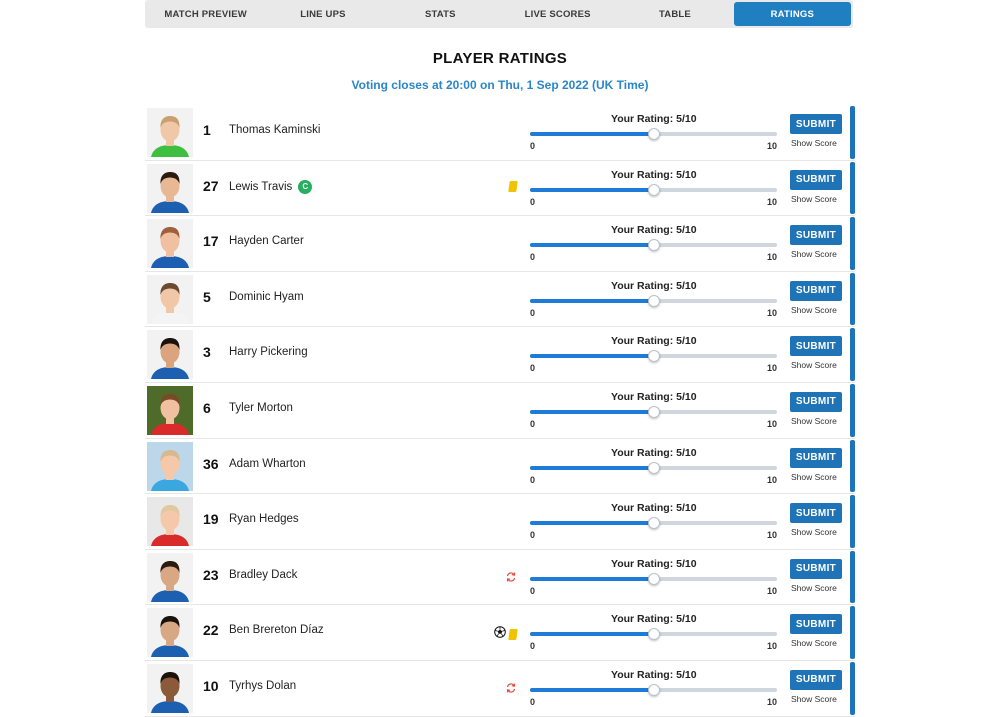 The width and height of the screenshot is (1000, 717). Describe the element at coordinates (275, 130) in the screenshot. I see `player-name-text: Thomas Kaminski` at that location.